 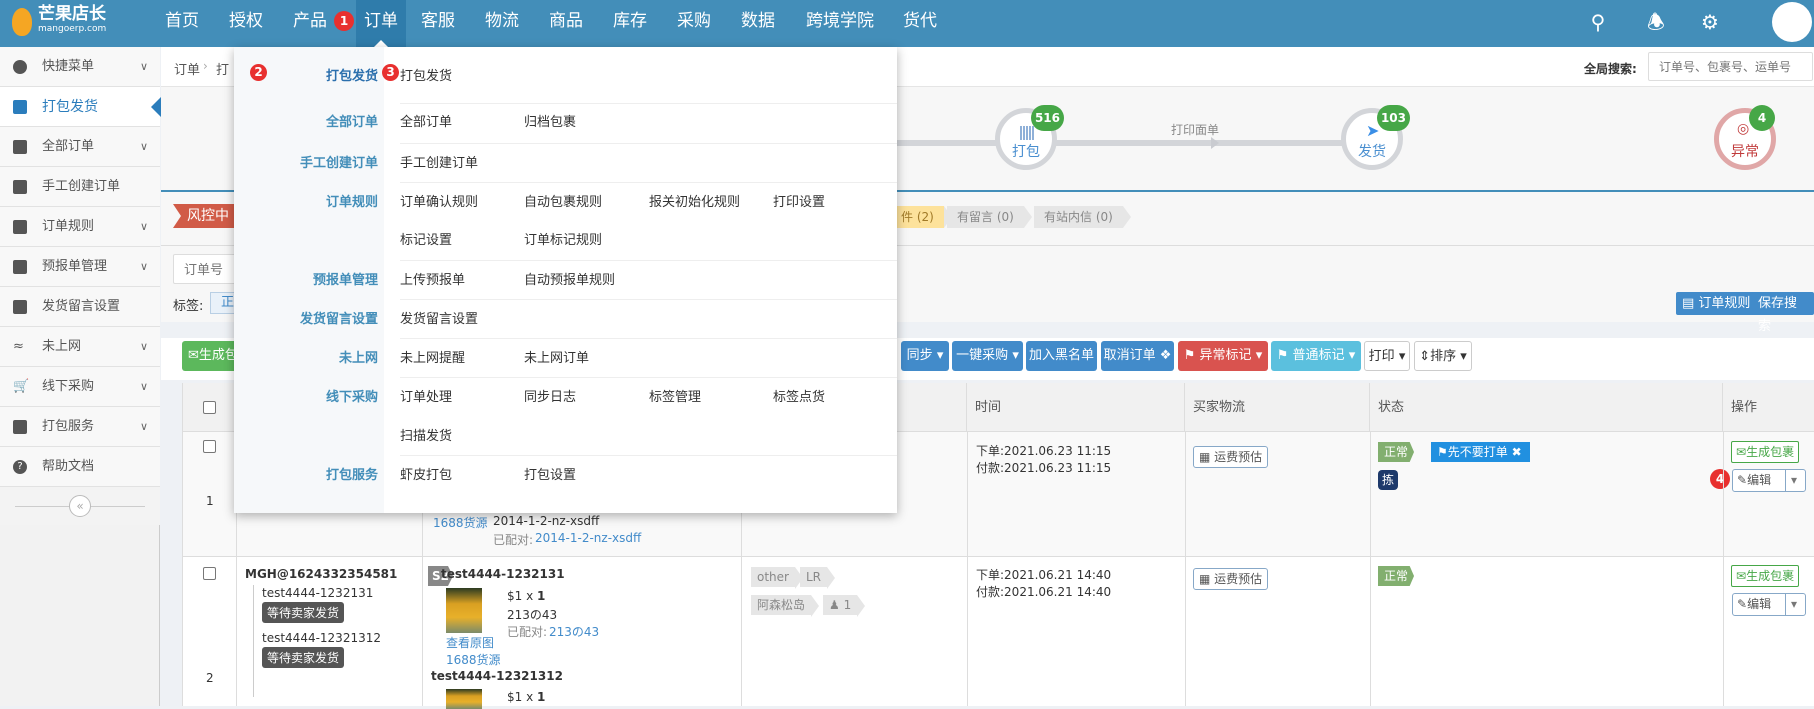 What do you see at coordinates (630, 23) in the screenshot?
I see `nav-inventory: 库存` at bounding box center [630, 23].